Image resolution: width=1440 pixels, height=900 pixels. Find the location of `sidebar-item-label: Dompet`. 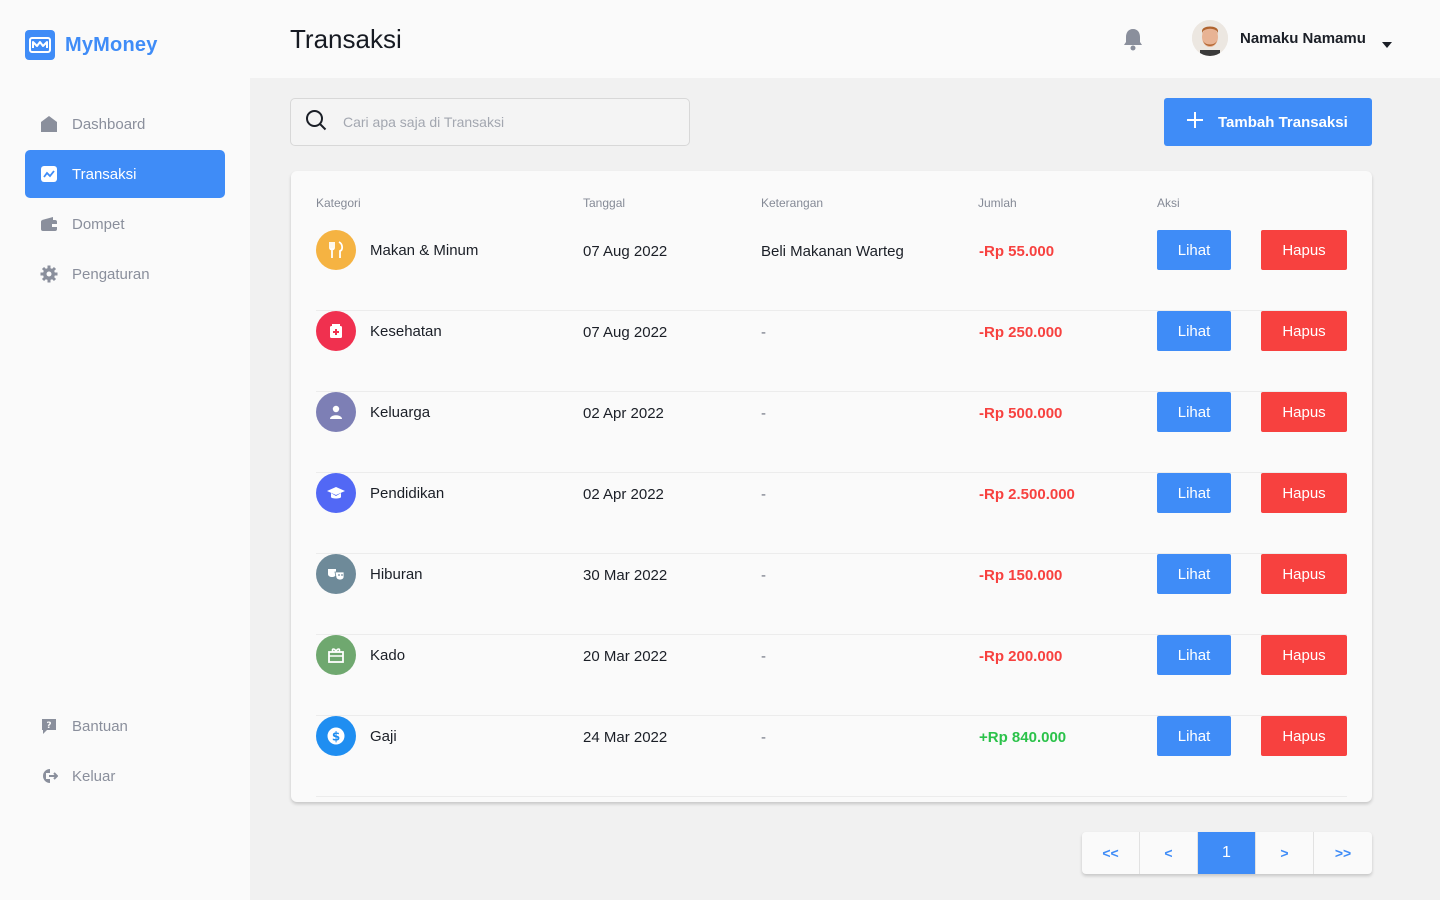

sidebar-item-label: Dompet is located at coordinates (98, 224).